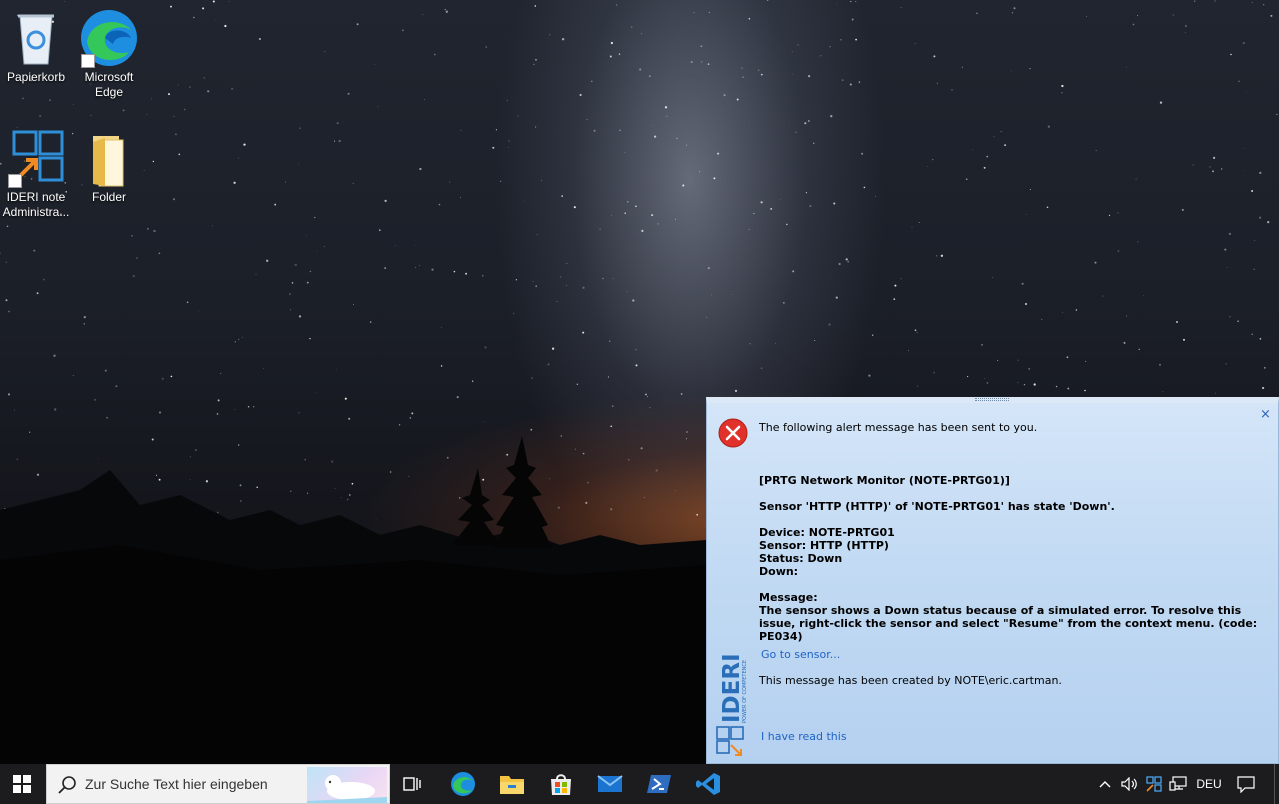 The image size is (1279, 804). What do you see at coordinates (176, 784) in the screenshot?
I see `search-placeholder: Zur Suche Text hier eingeben` at bounding box center [176, 784].